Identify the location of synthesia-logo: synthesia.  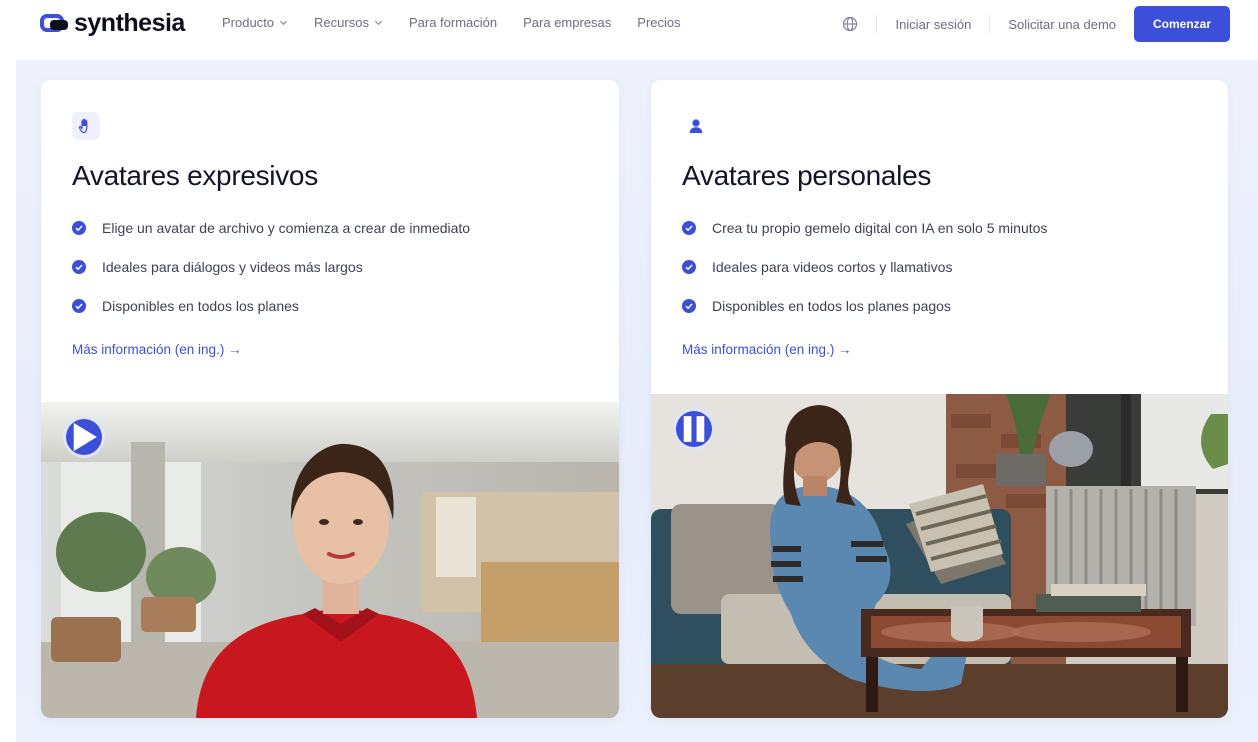
(112, 23).